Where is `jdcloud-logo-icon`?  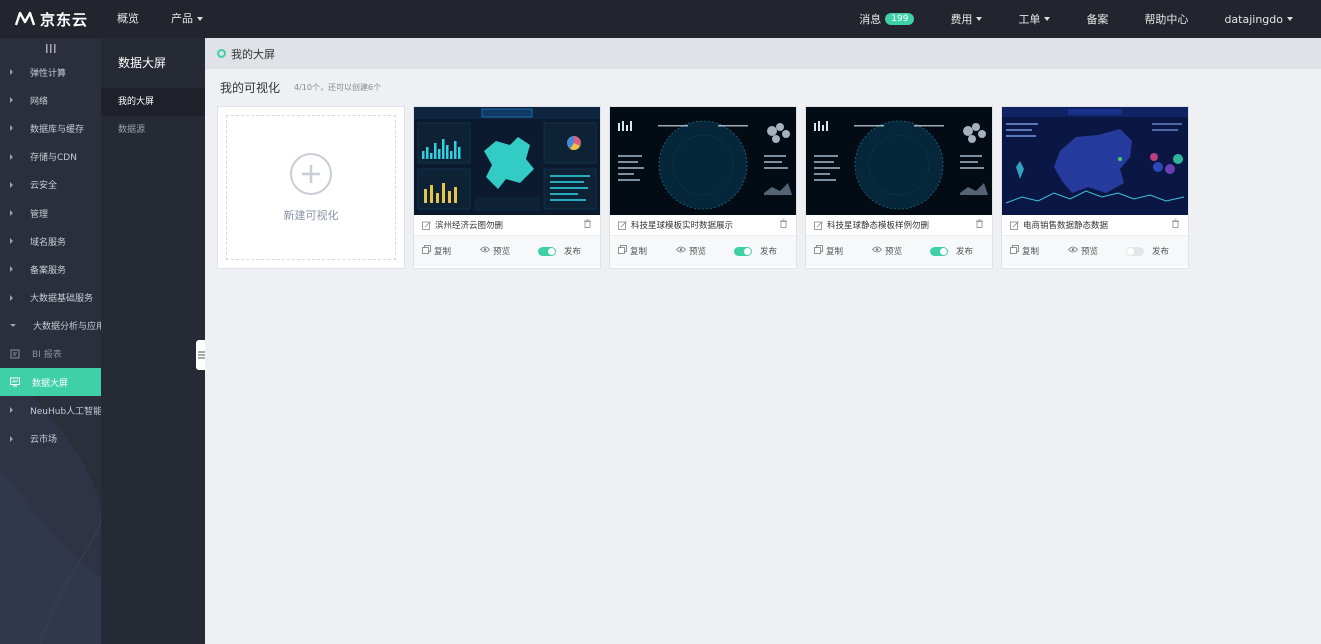
jdcloud-logo-icon is located at coordinates (25, 18).